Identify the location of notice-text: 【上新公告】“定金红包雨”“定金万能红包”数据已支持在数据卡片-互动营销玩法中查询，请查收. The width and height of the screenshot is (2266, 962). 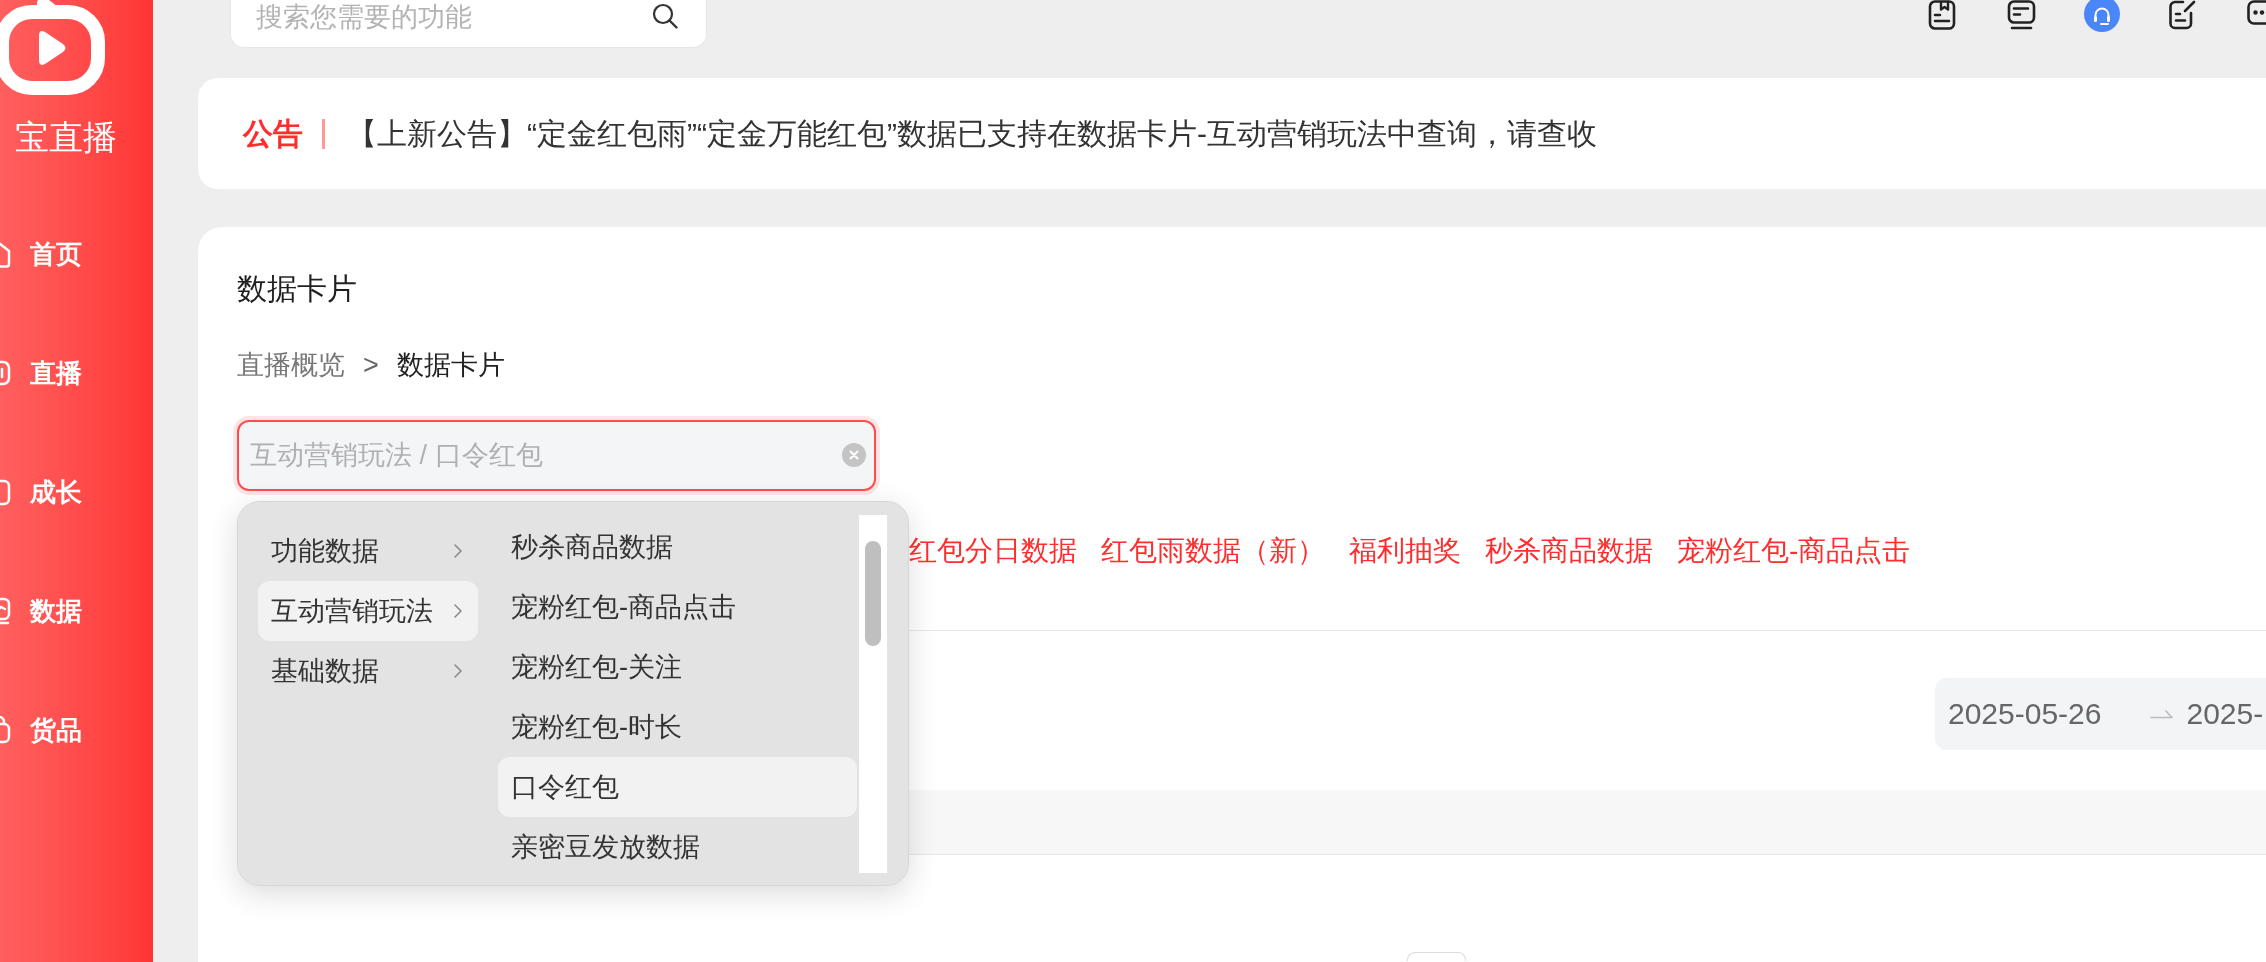
(972, 133).